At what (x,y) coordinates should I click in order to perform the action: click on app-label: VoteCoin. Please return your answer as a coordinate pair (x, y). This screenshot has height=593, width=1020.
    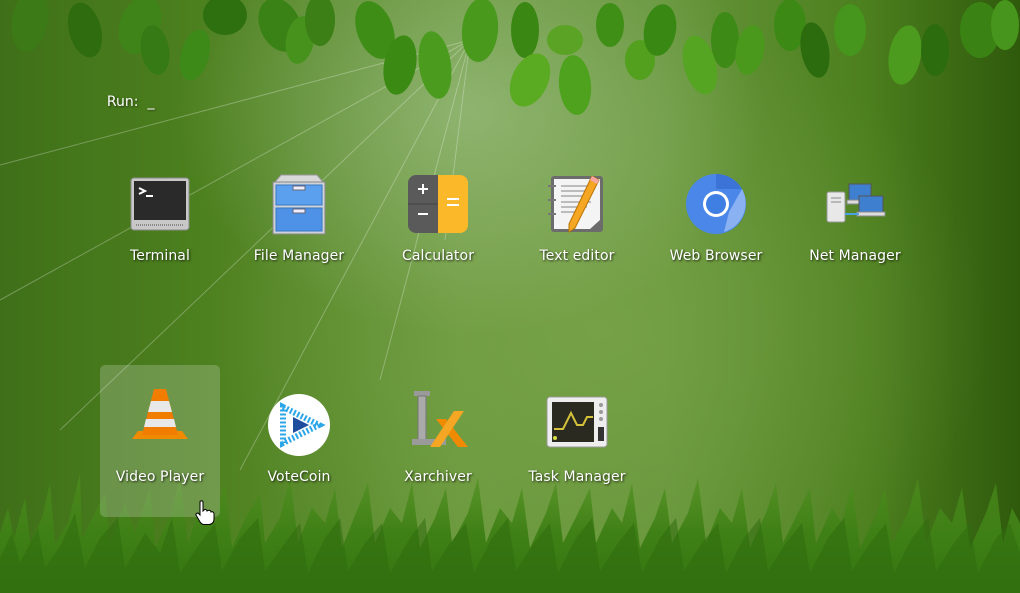
    Looking at the image, I should click on (299, 477).